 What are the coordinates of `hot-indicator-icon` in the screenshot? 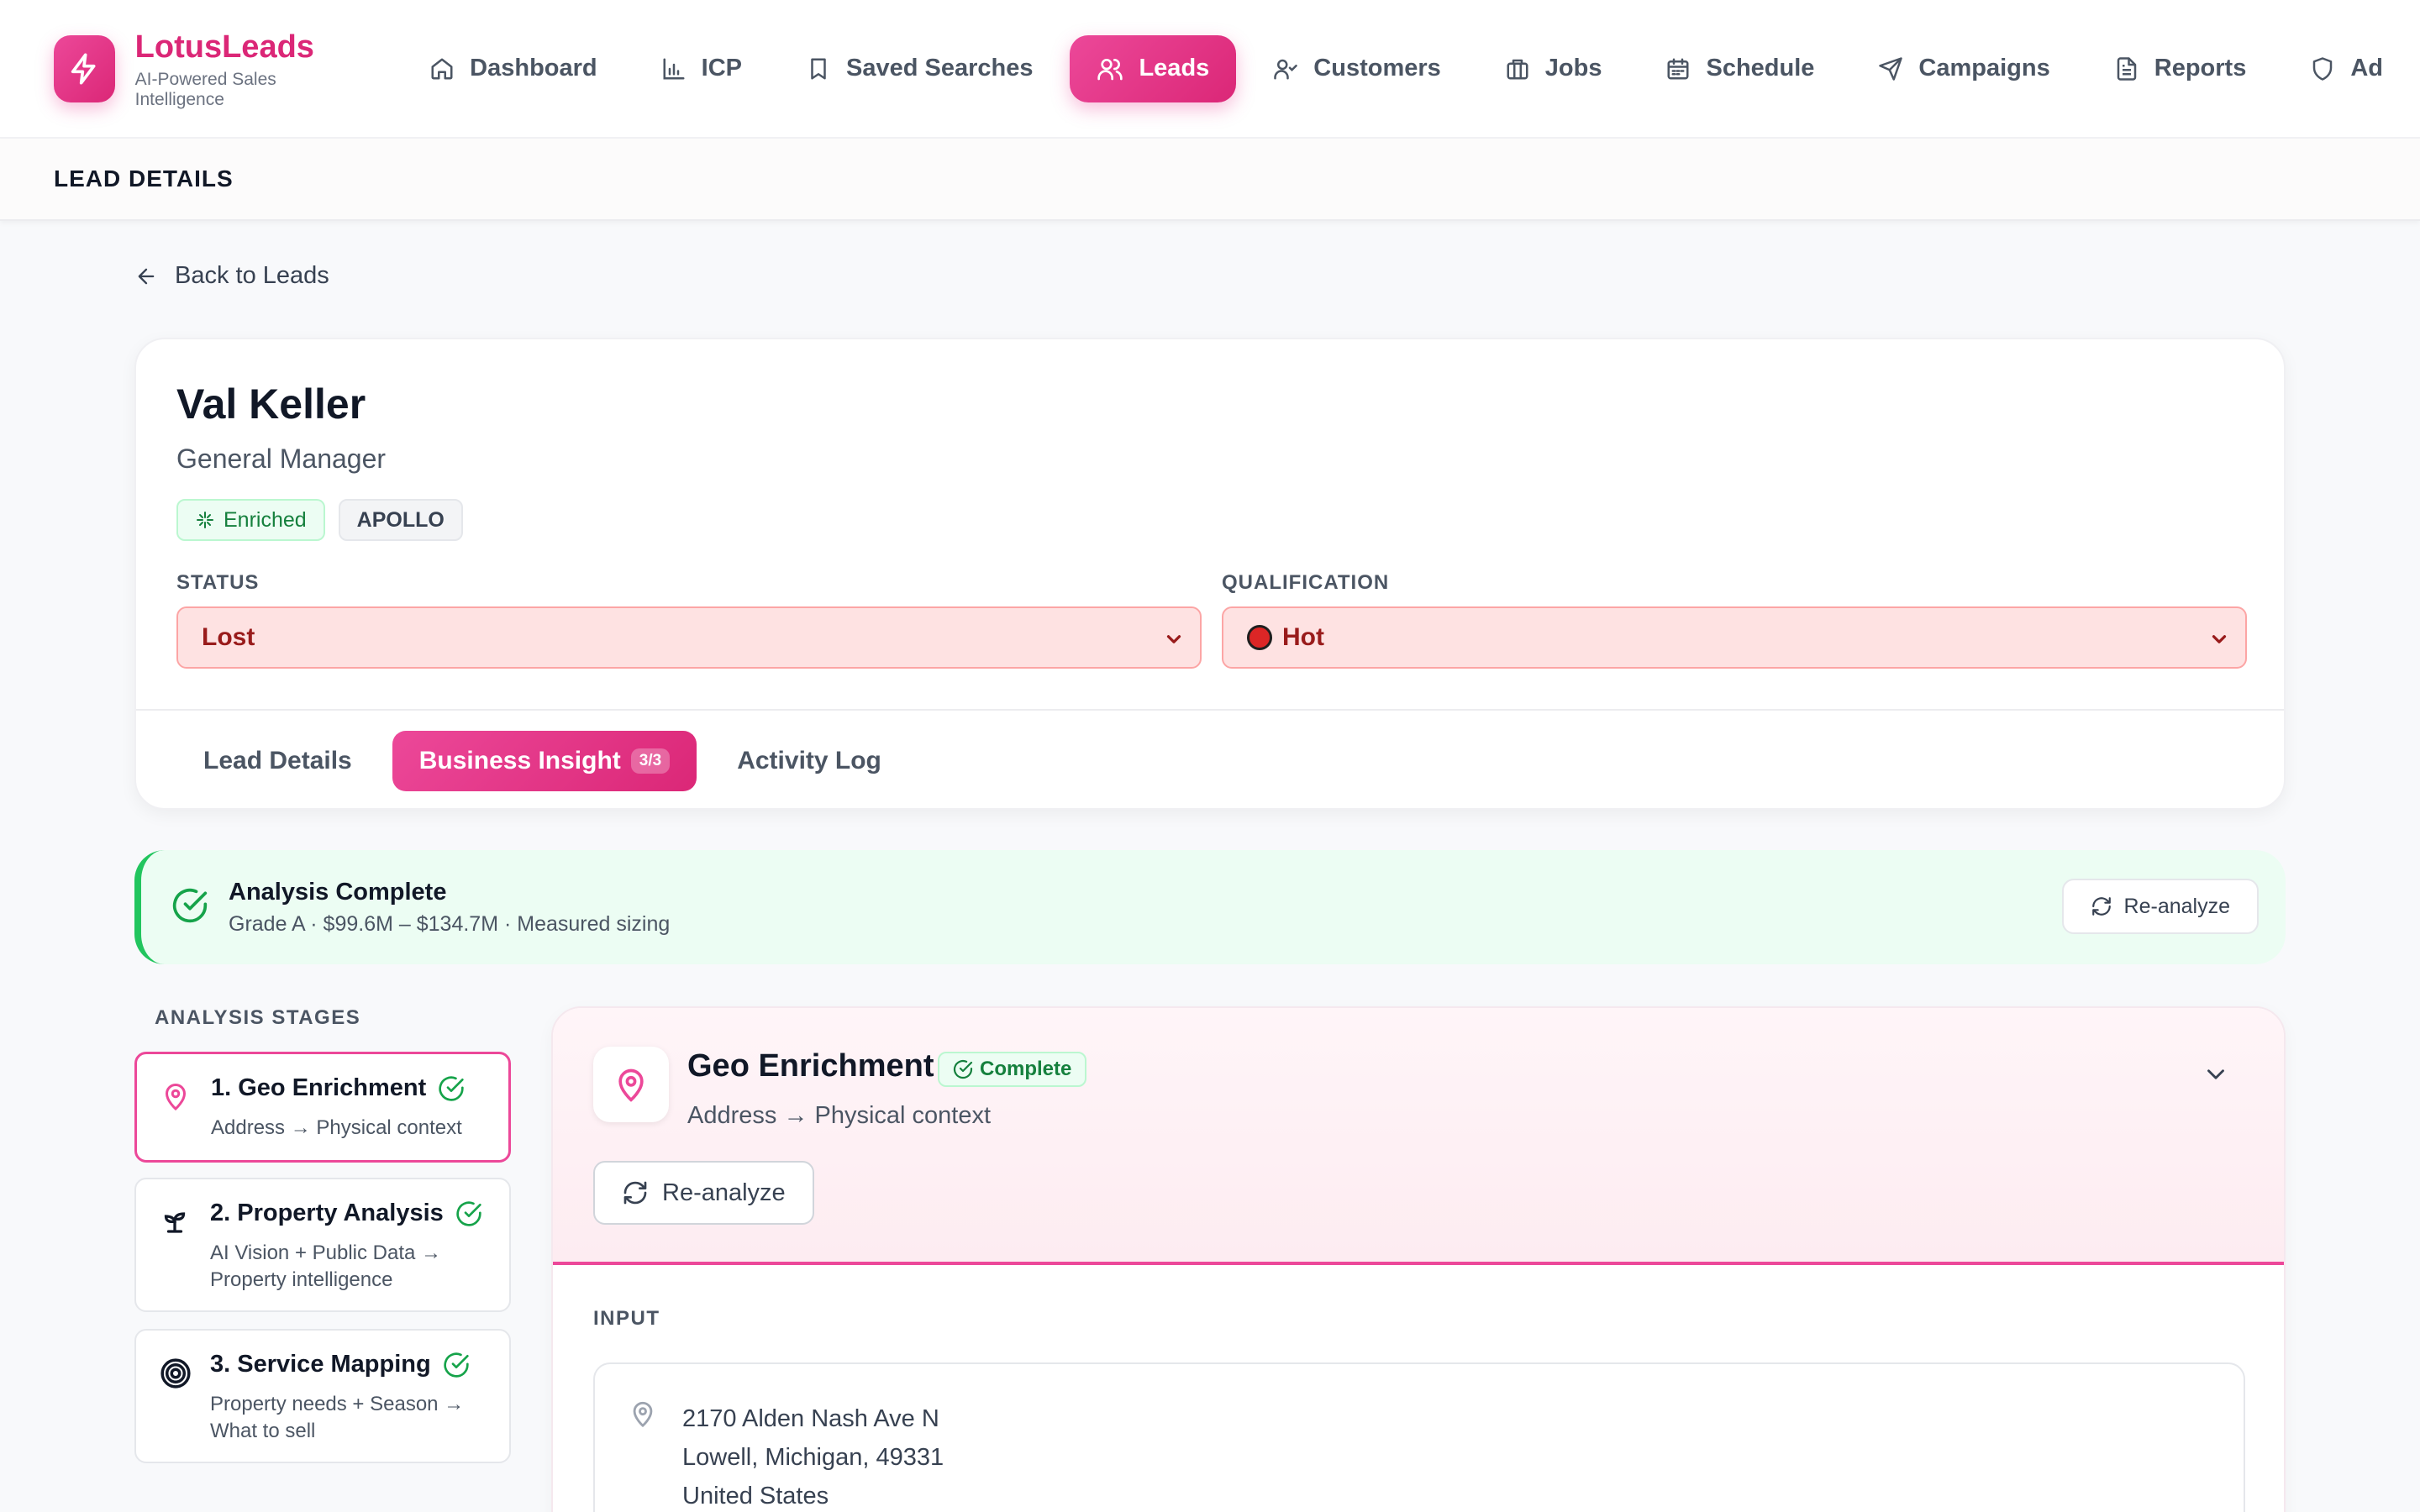 It's located at (1259, 637).